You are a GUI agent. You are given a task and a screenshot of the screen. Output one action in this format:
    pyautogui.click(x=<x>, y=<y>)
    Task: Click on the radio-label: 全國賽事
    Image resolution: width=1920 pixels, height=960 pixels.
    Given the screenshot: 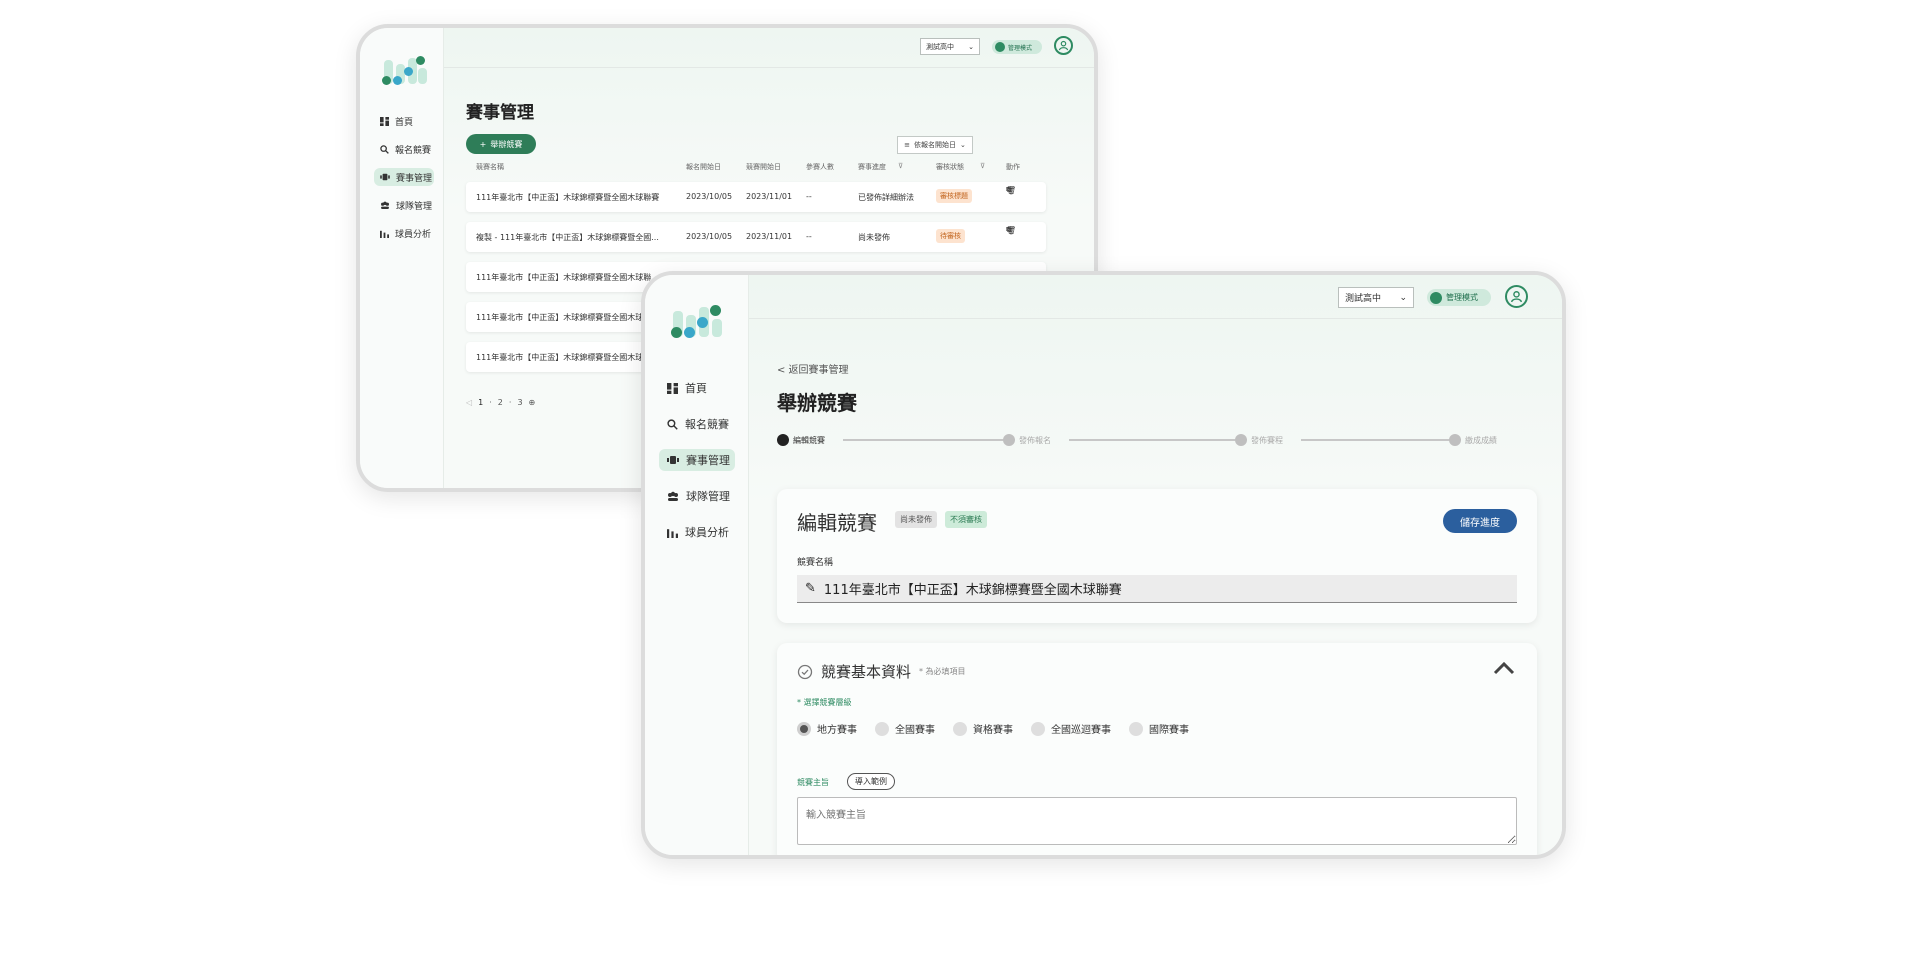 What is the action you would take?
    pyautogui.click(x=915, y=730)
    